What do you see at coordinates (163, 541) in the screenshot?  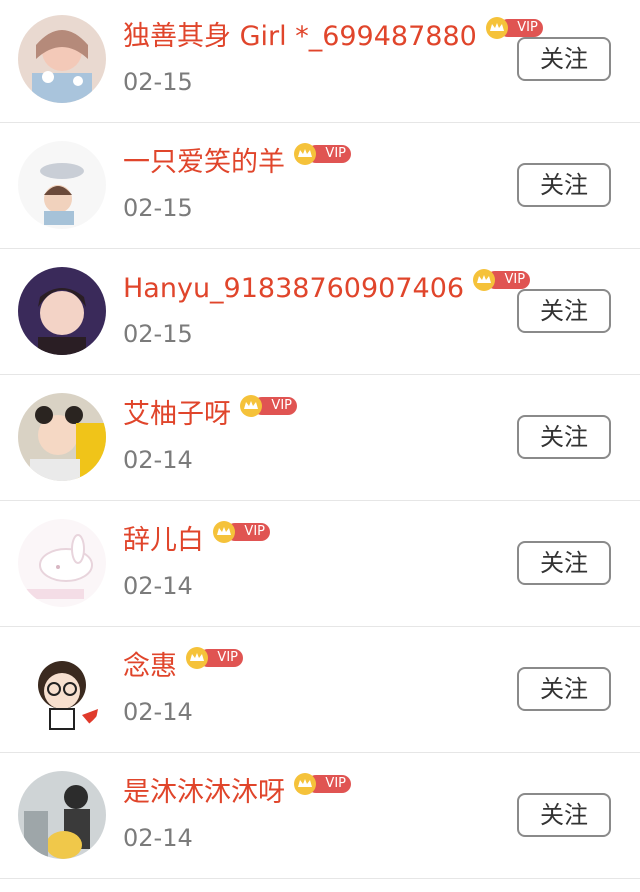 I see `user-name: 辞儿白` at bounding box center [163, 541].